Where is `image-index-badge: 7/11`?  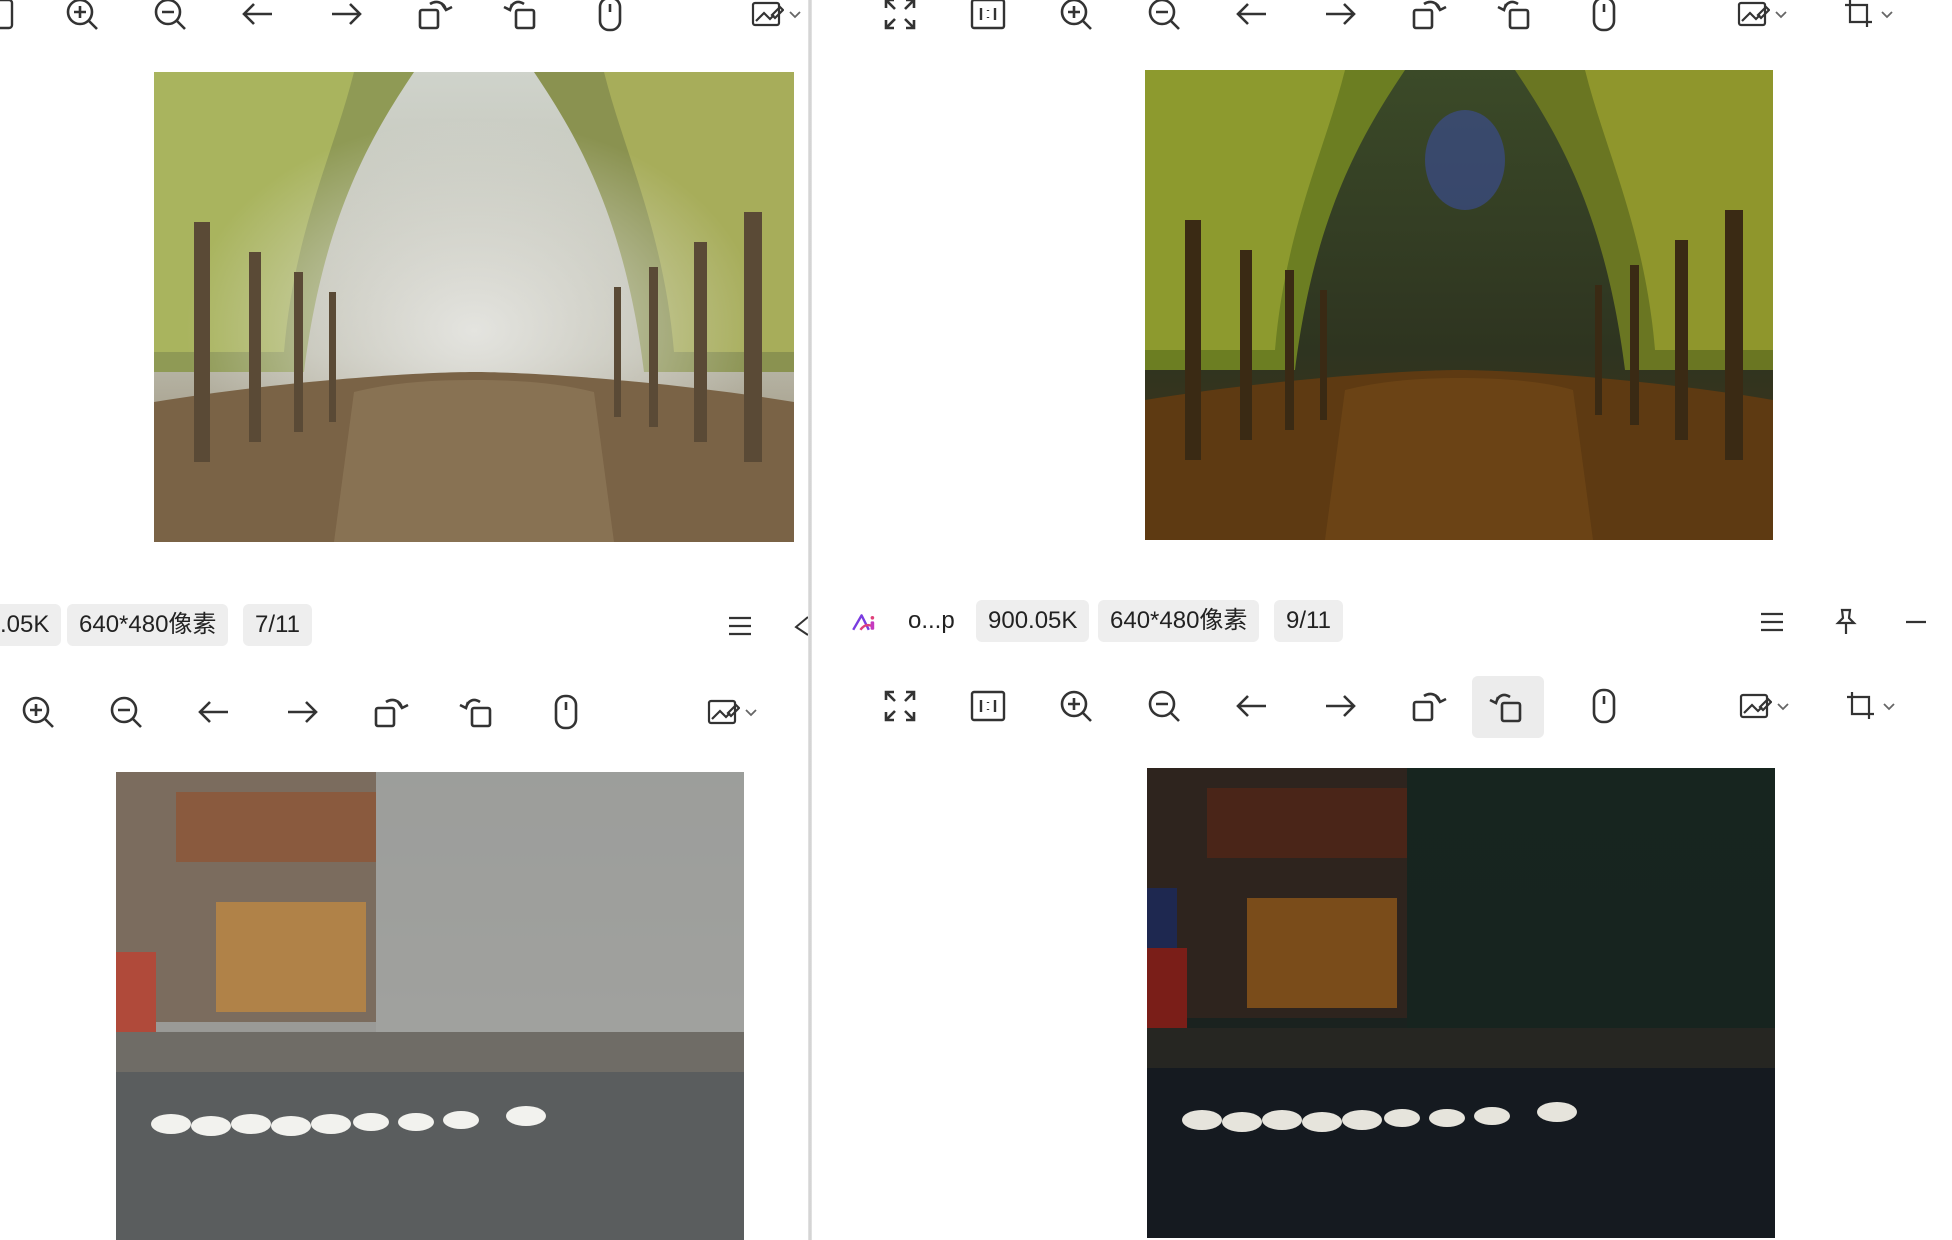 image-index-badge: 7/11 is located at coordinates (277, 625).